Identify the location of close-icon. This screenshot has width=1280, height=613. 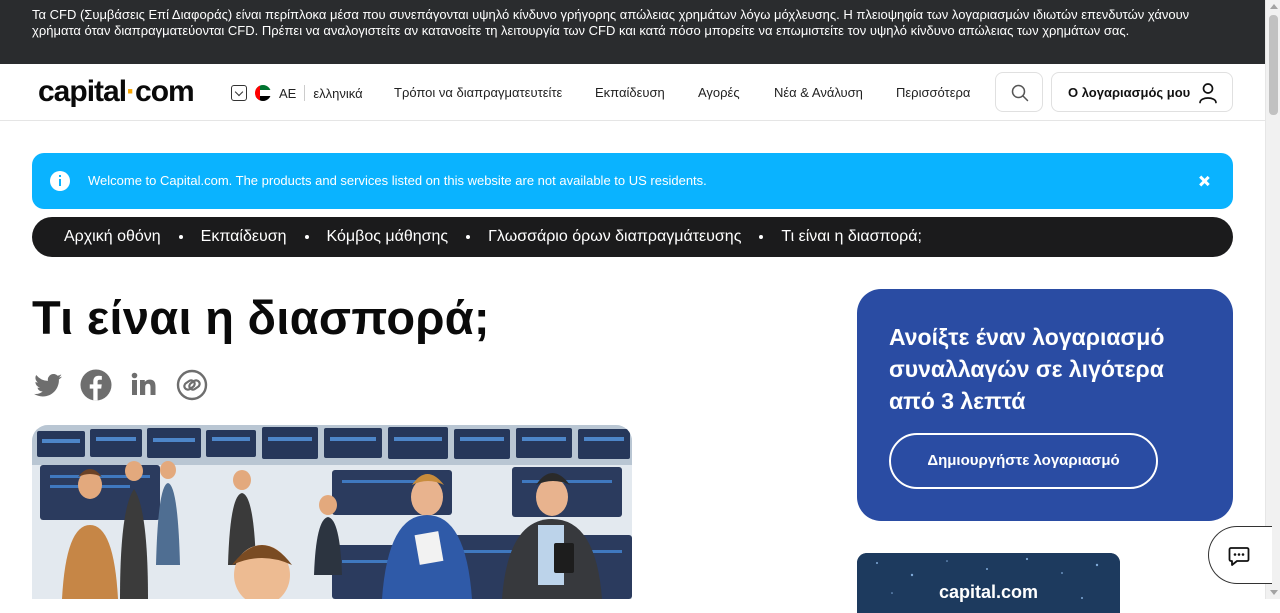
(1204, 181).